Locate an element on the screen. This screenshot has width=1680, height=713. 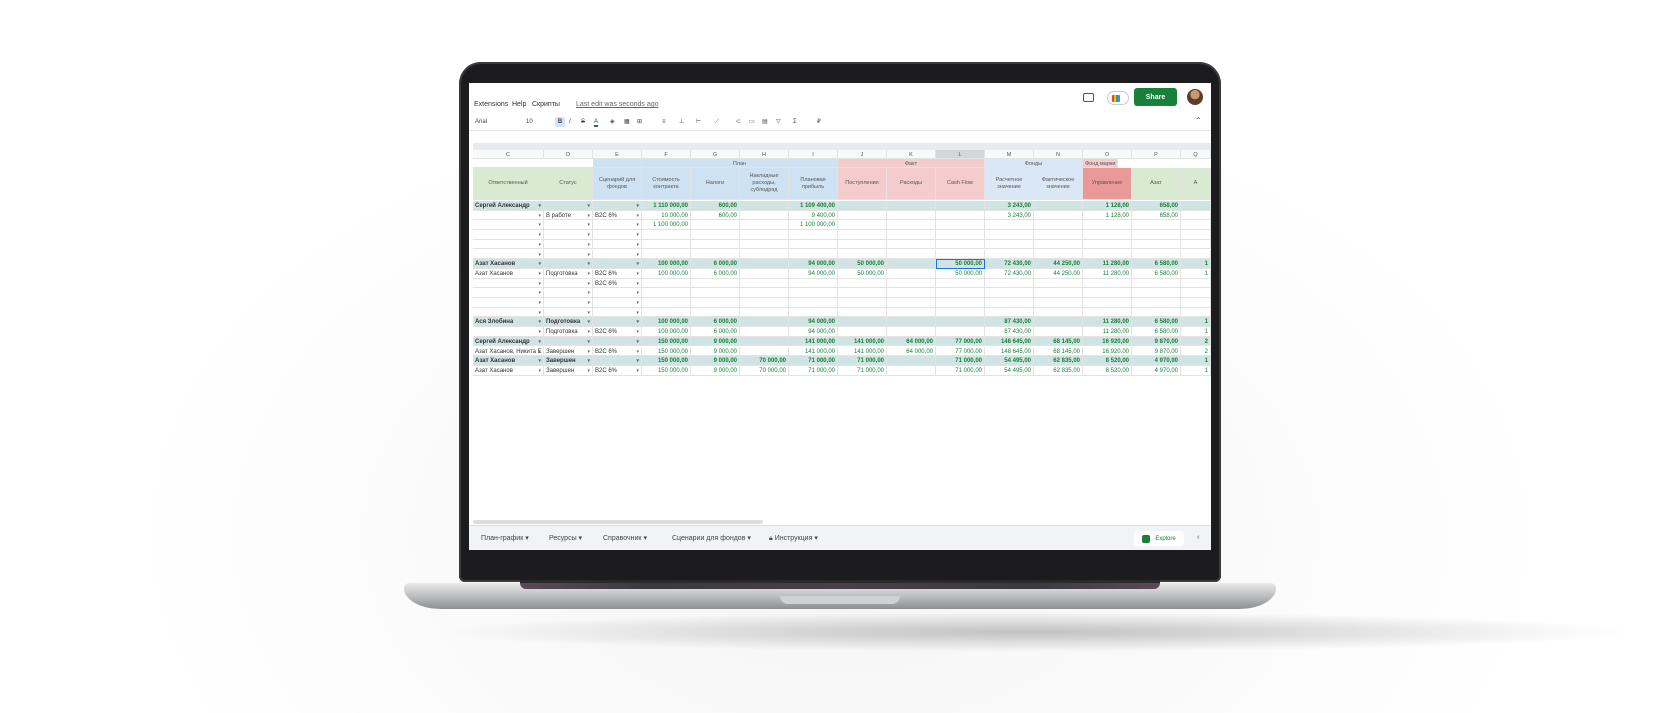
fill-color-icon: ◈ is located at coordinates (612, 122).